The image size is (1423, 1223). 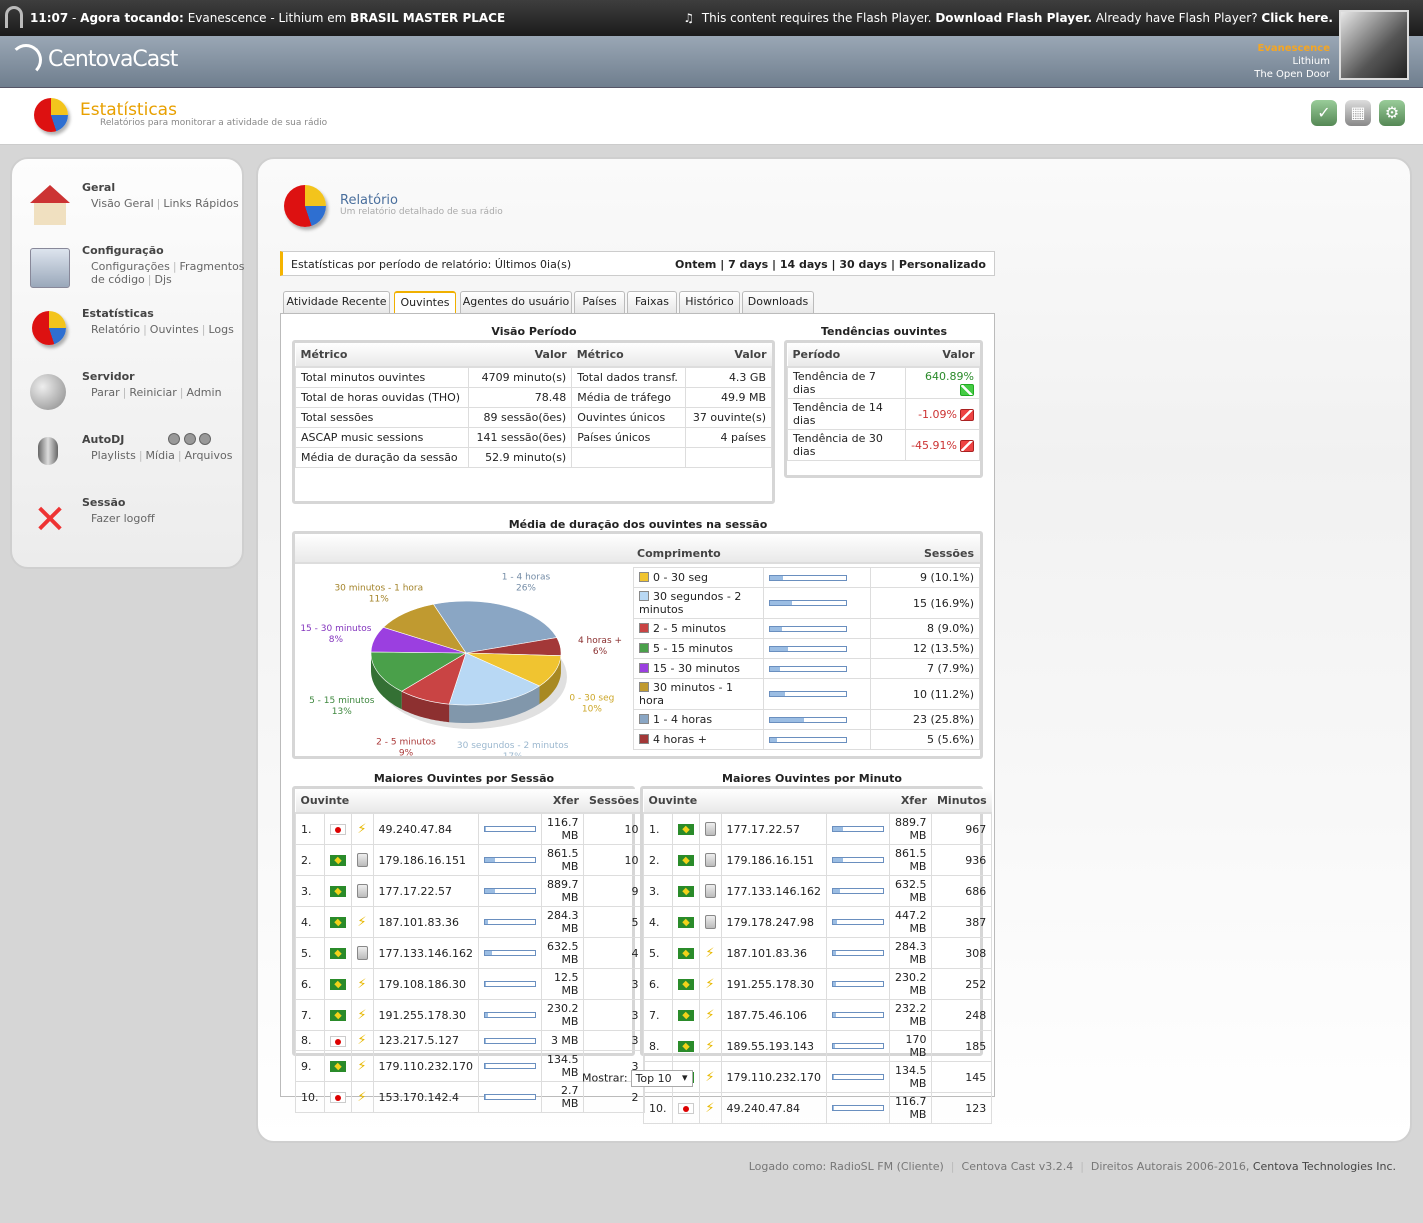 What do you see at coordinates (614, 953) in the screenshot?
I see `count: 4` at bounding box center [614, 953].